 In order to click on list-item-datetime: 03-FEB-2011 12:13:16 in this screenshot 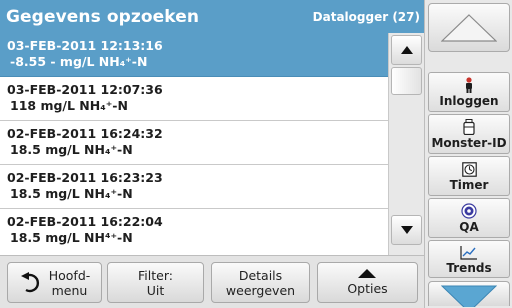, I will do `click(85, 45)`.